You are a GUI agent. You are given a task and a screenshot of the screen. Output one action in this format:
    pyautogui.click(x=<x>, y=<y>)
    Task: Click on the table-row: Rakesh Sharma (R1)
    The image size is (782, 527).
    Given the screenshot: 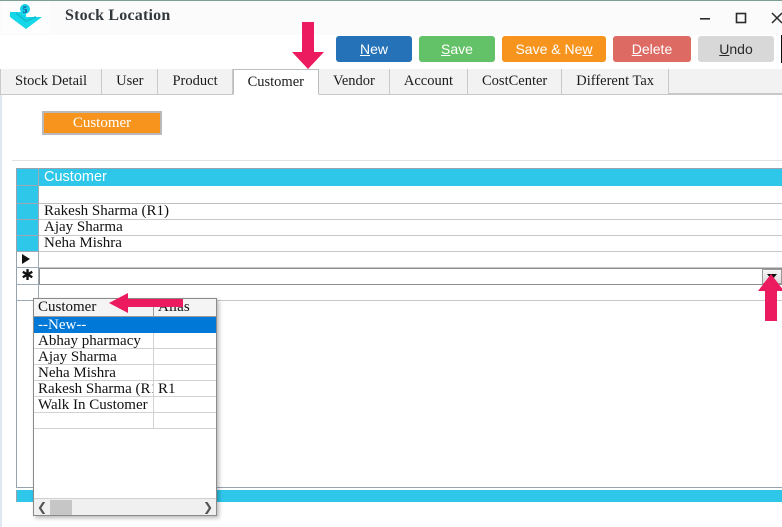 What is the action you would take?
    pyautogui.click(x=399, y=212)
    